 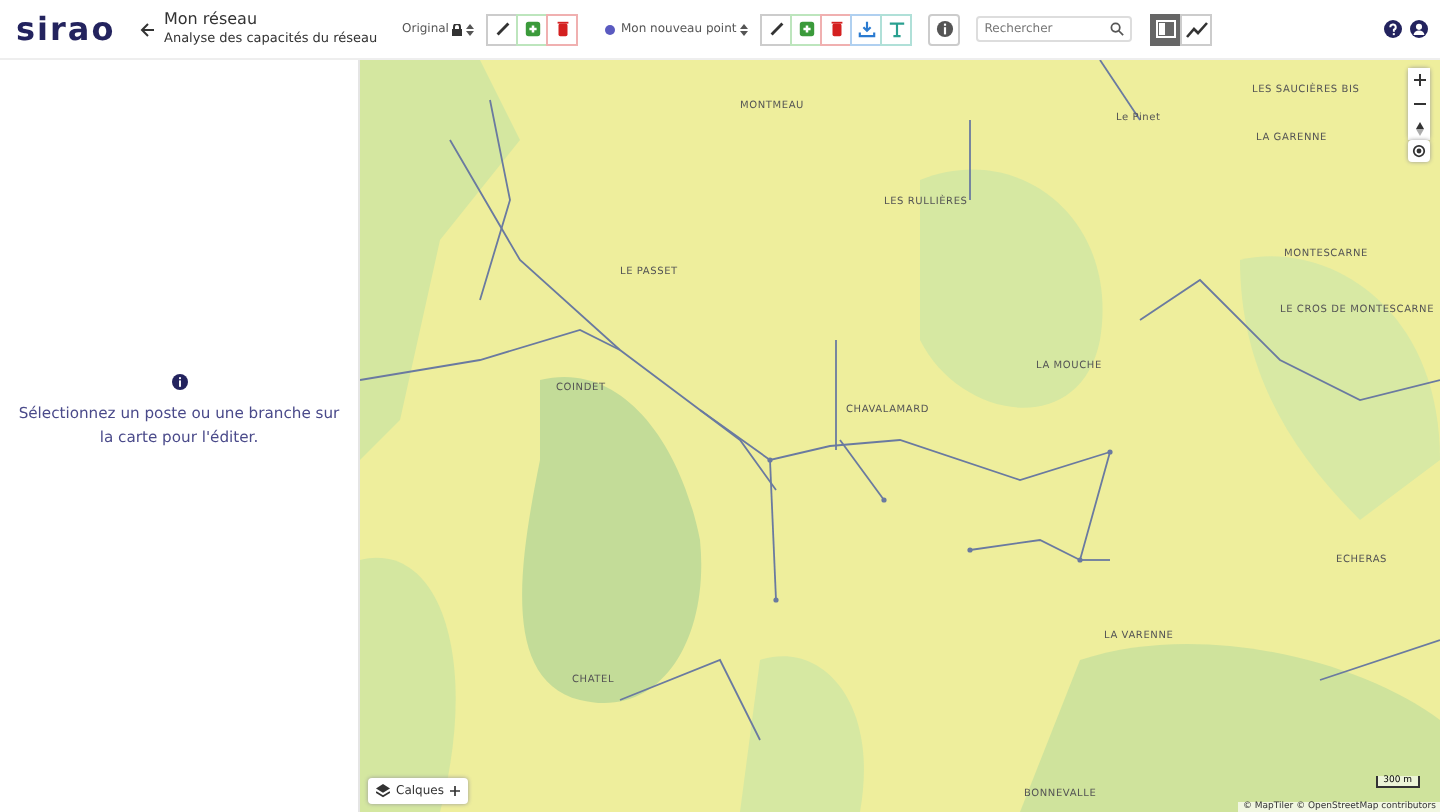 I want to click on help-icon, so click(x=1393, y=29).